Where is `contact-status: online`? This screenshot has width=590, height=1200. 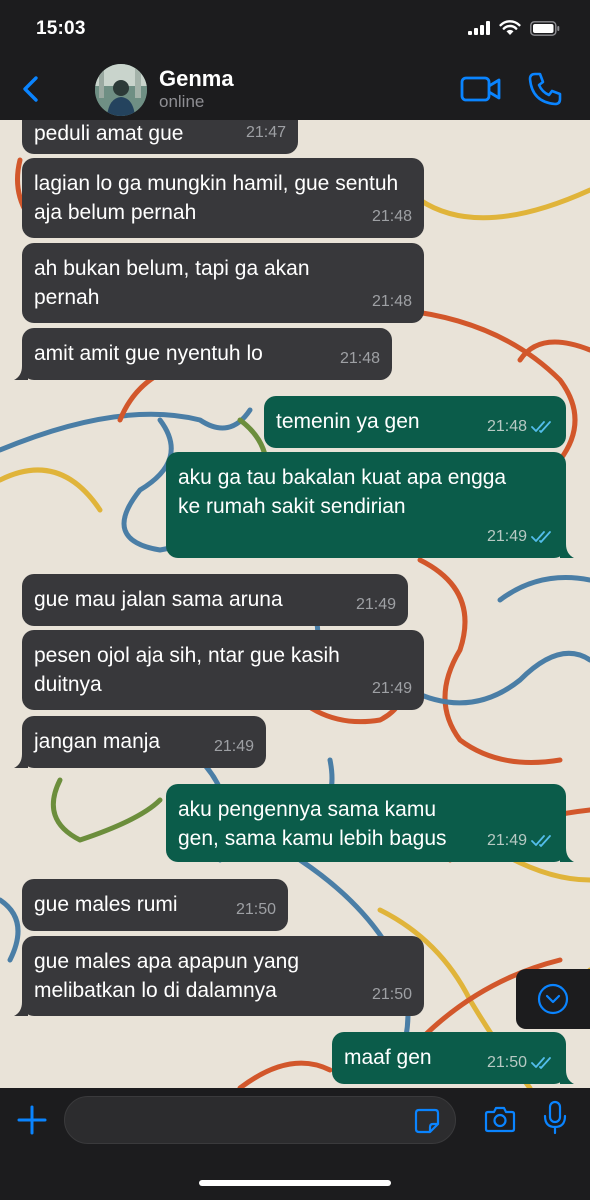 contact-status: online is located at coordinates (182, 101).